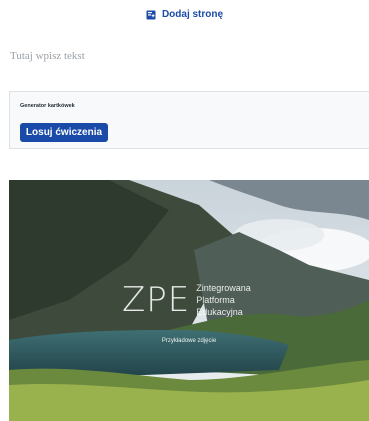  What do you see at coordinates (151, 14) in the screenshot?
I see `add-page-icon` at bounding box center [151, 14].